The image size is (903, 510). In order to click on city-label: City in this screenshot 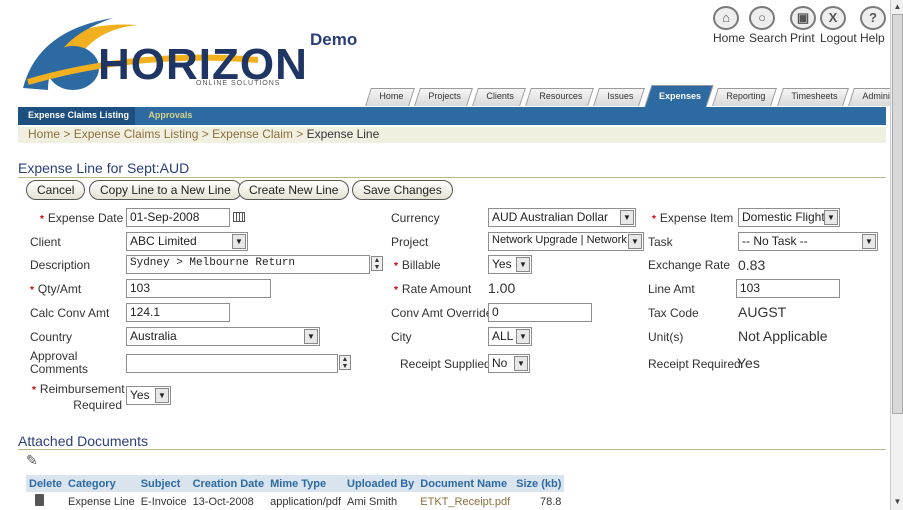, I will do `click(401, 337)`.